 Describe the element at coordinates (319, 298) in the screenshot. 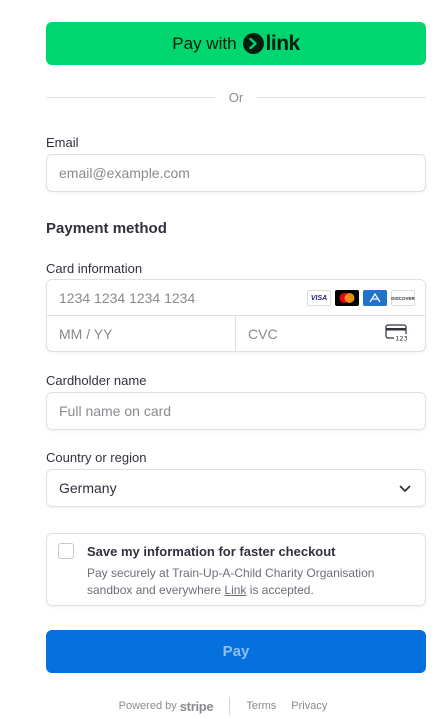

I see `visa-icon: VISA` at that location.